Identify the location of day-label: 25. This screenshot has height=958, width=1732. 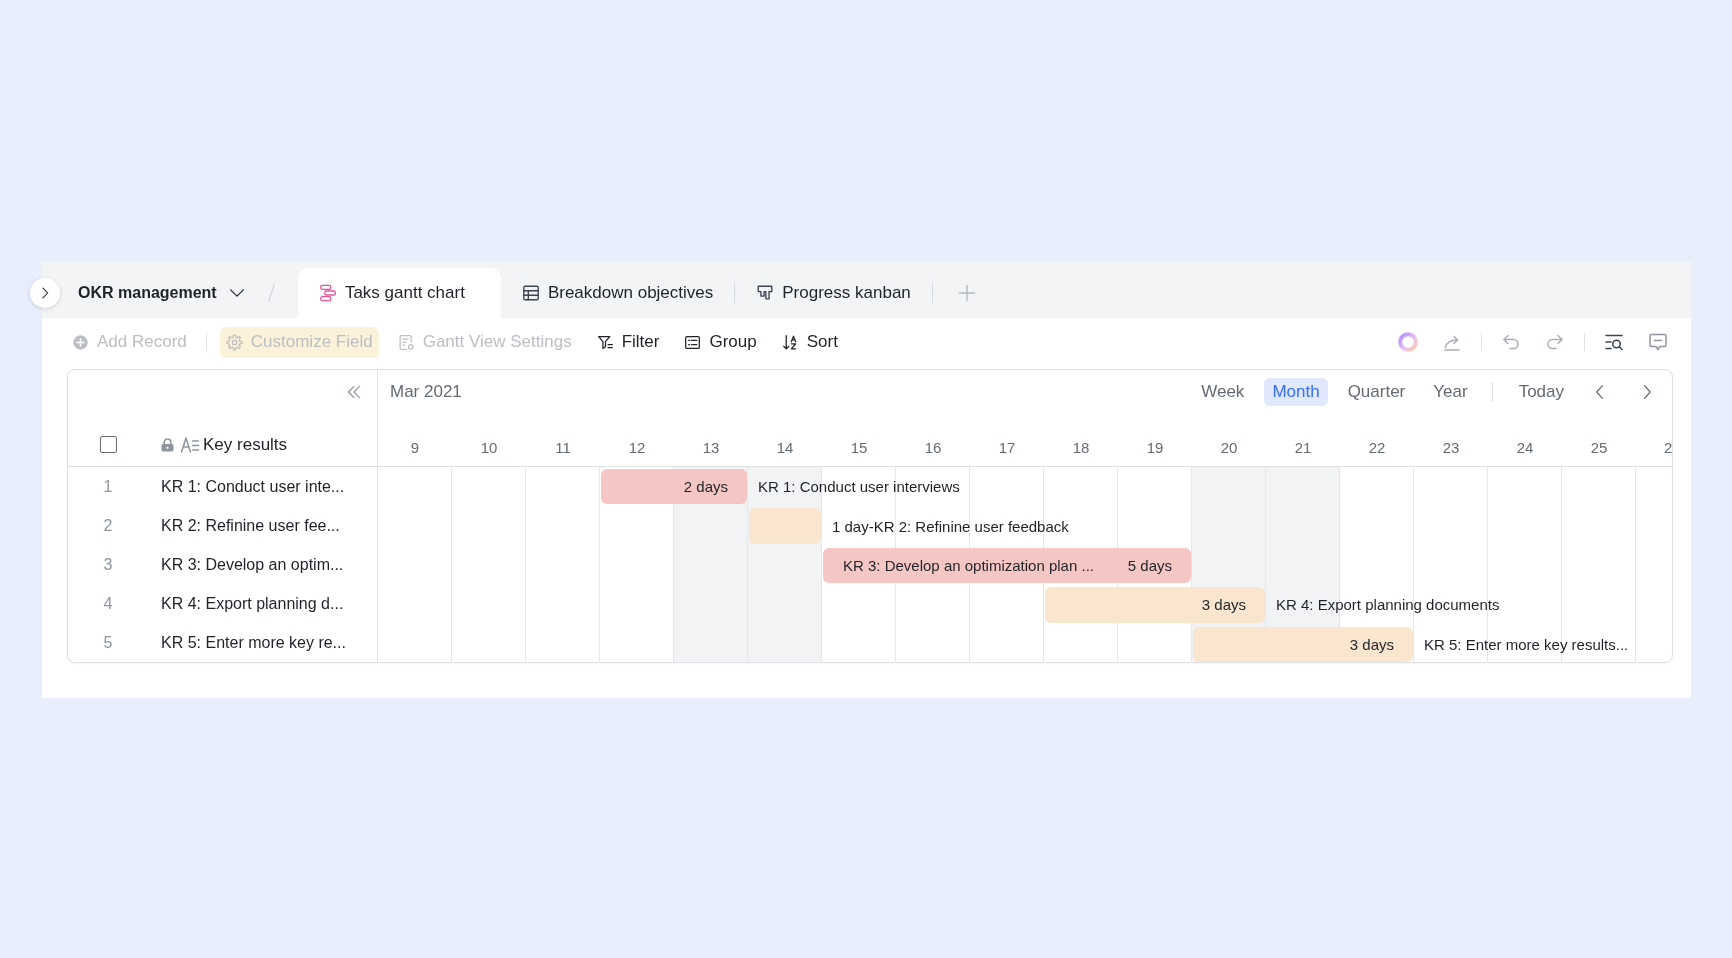
(1599, 447).